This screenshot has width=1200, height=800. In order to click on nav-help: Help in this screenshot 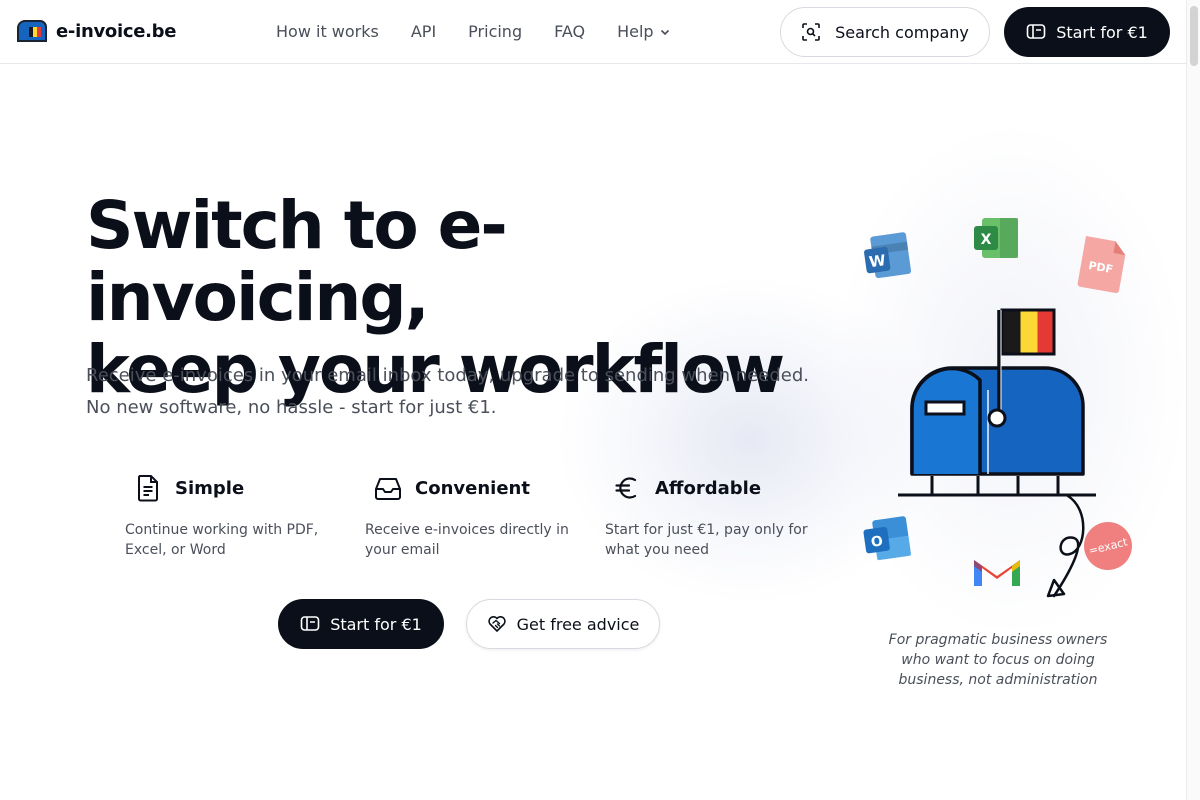, I will do `click(643, 31)`.